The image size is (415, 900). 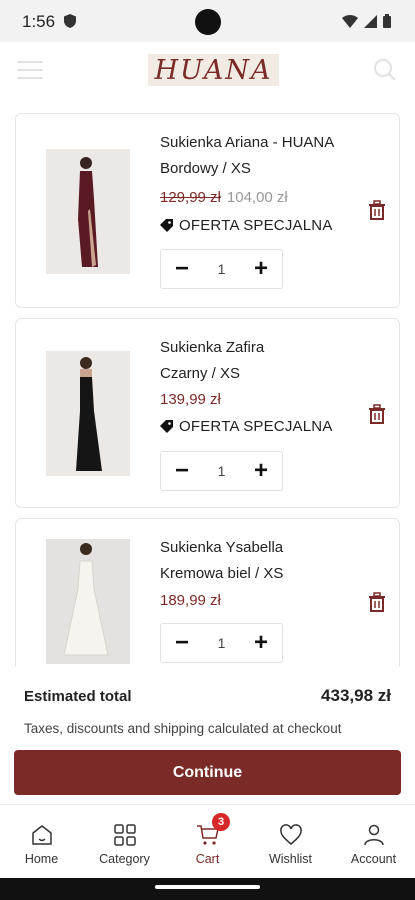 What do you see at coordinates (370, 21) in the screenshot?
I see `signal-icon` at bounding box center [370, 21].